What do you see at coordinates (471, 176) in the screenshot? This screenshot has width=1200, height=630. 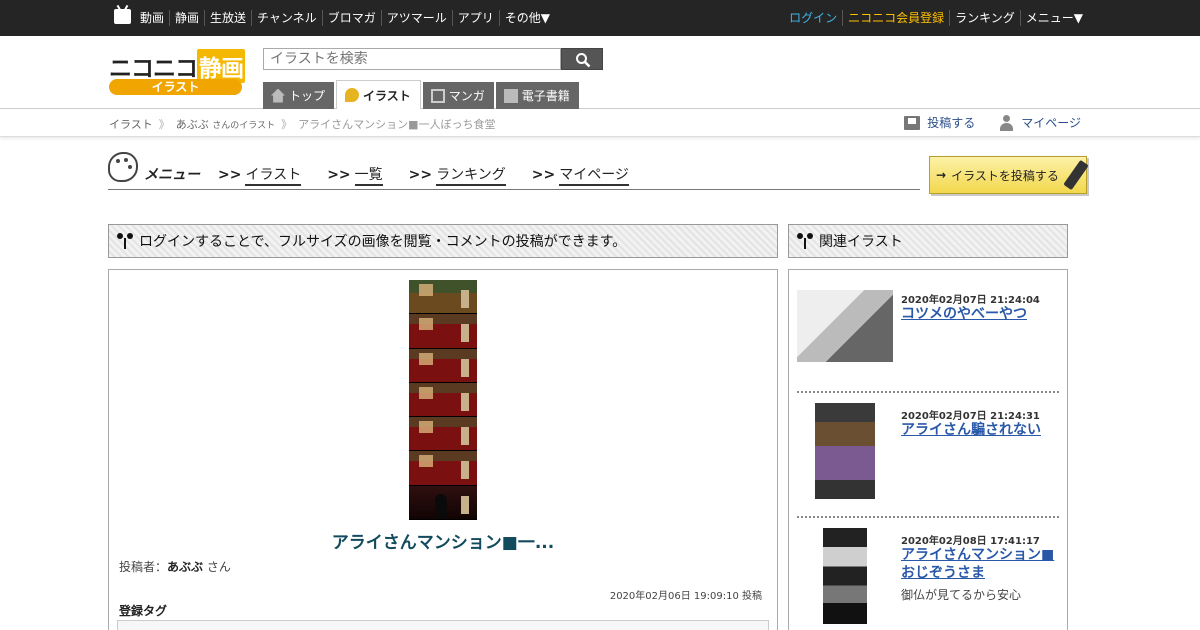 I see `menu-link-label: ランキング` at bounding box center [471, 176].